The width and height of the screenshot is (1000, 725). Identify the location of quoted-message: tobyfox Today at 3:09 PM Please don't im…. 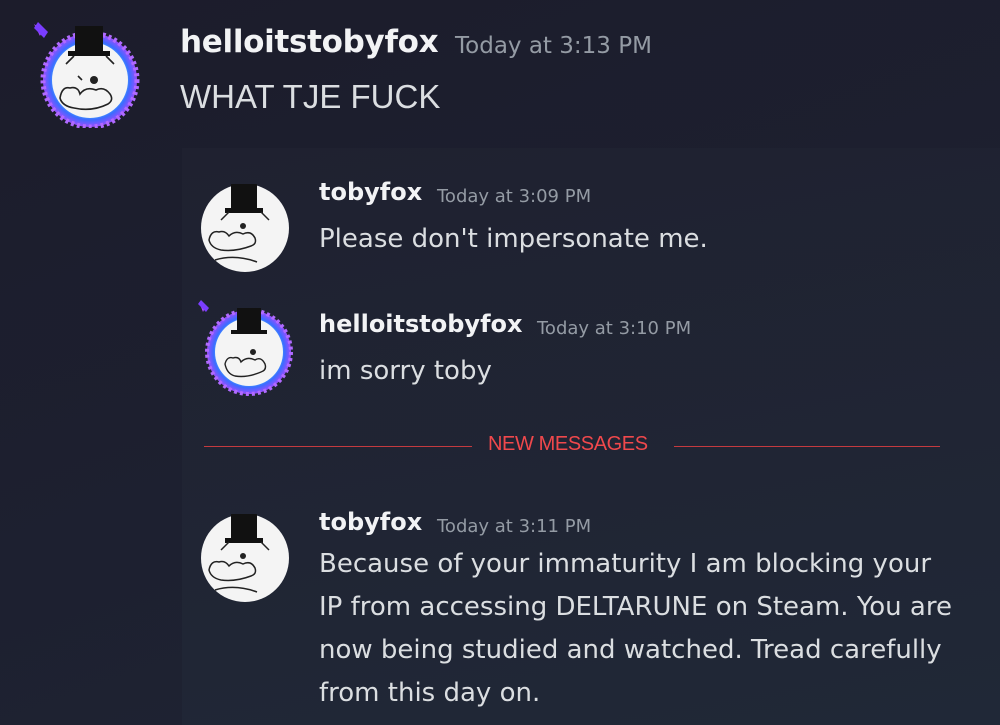
(590, 228).